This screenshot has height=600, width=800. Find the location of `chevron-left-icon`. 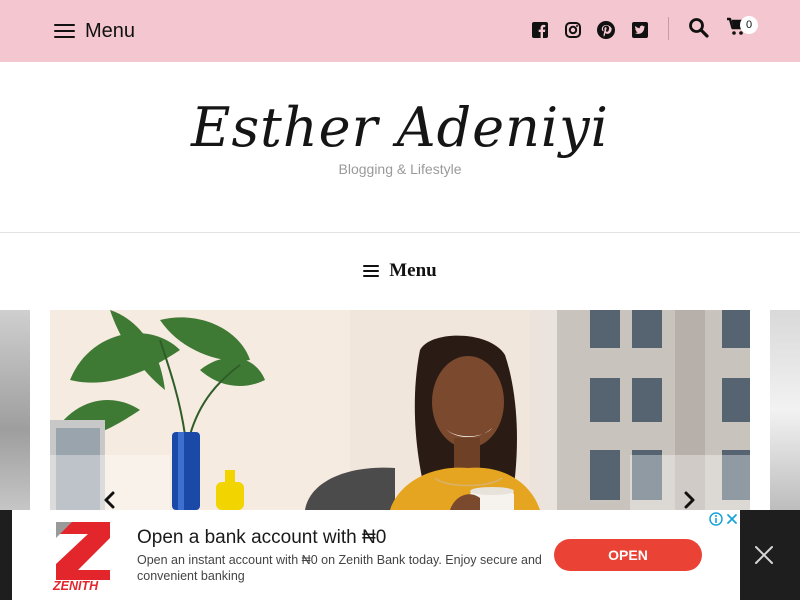

chevron-left-icon is located at coordinates (109, 500).